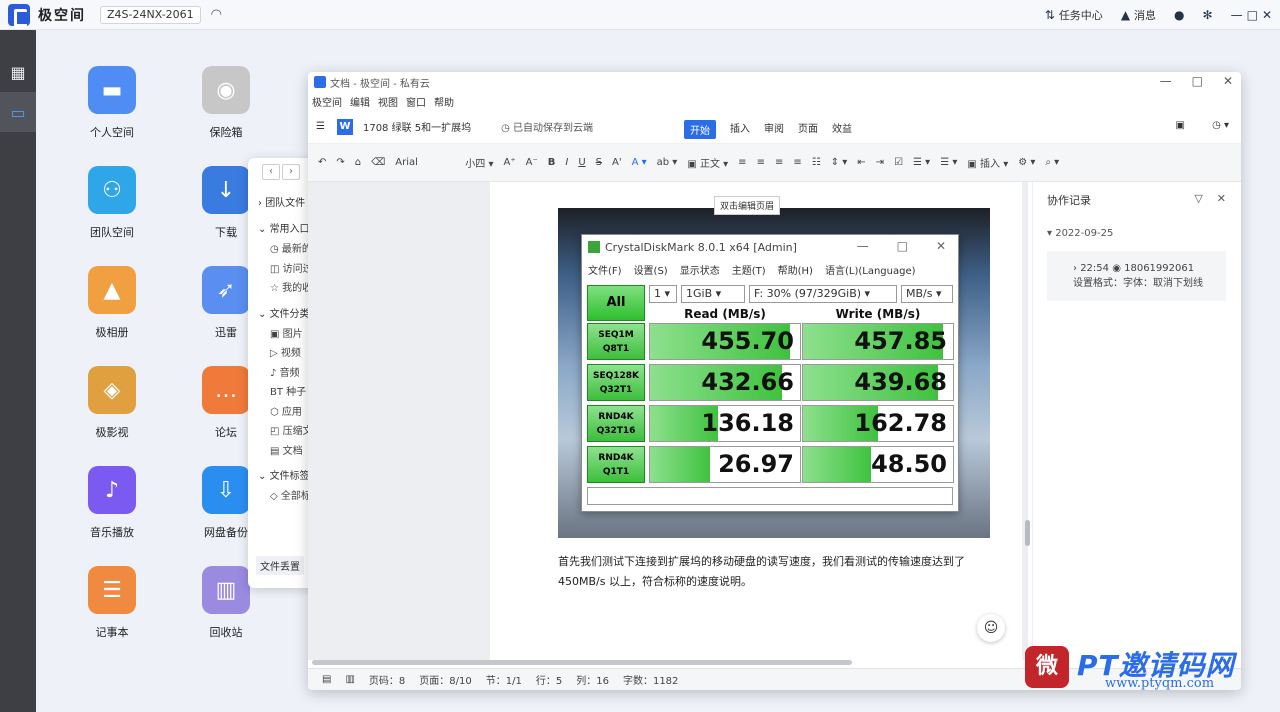  What do you see at coordinates (509, 162) in the screenshot?
I see `grow-font-icon: A⁺` at bounding box center [509, 162].